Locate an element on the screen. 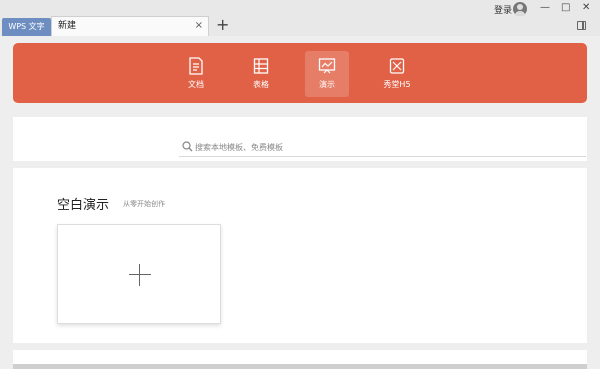  minimize-button: — is located at coordinates (545, 8).